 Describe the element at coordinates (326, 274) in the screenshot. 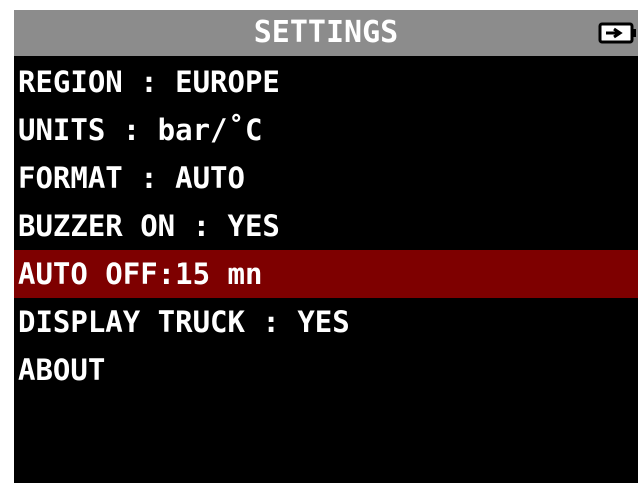

I see `menu-item-auto-off: AUTO OFF:15 mn` at that location.